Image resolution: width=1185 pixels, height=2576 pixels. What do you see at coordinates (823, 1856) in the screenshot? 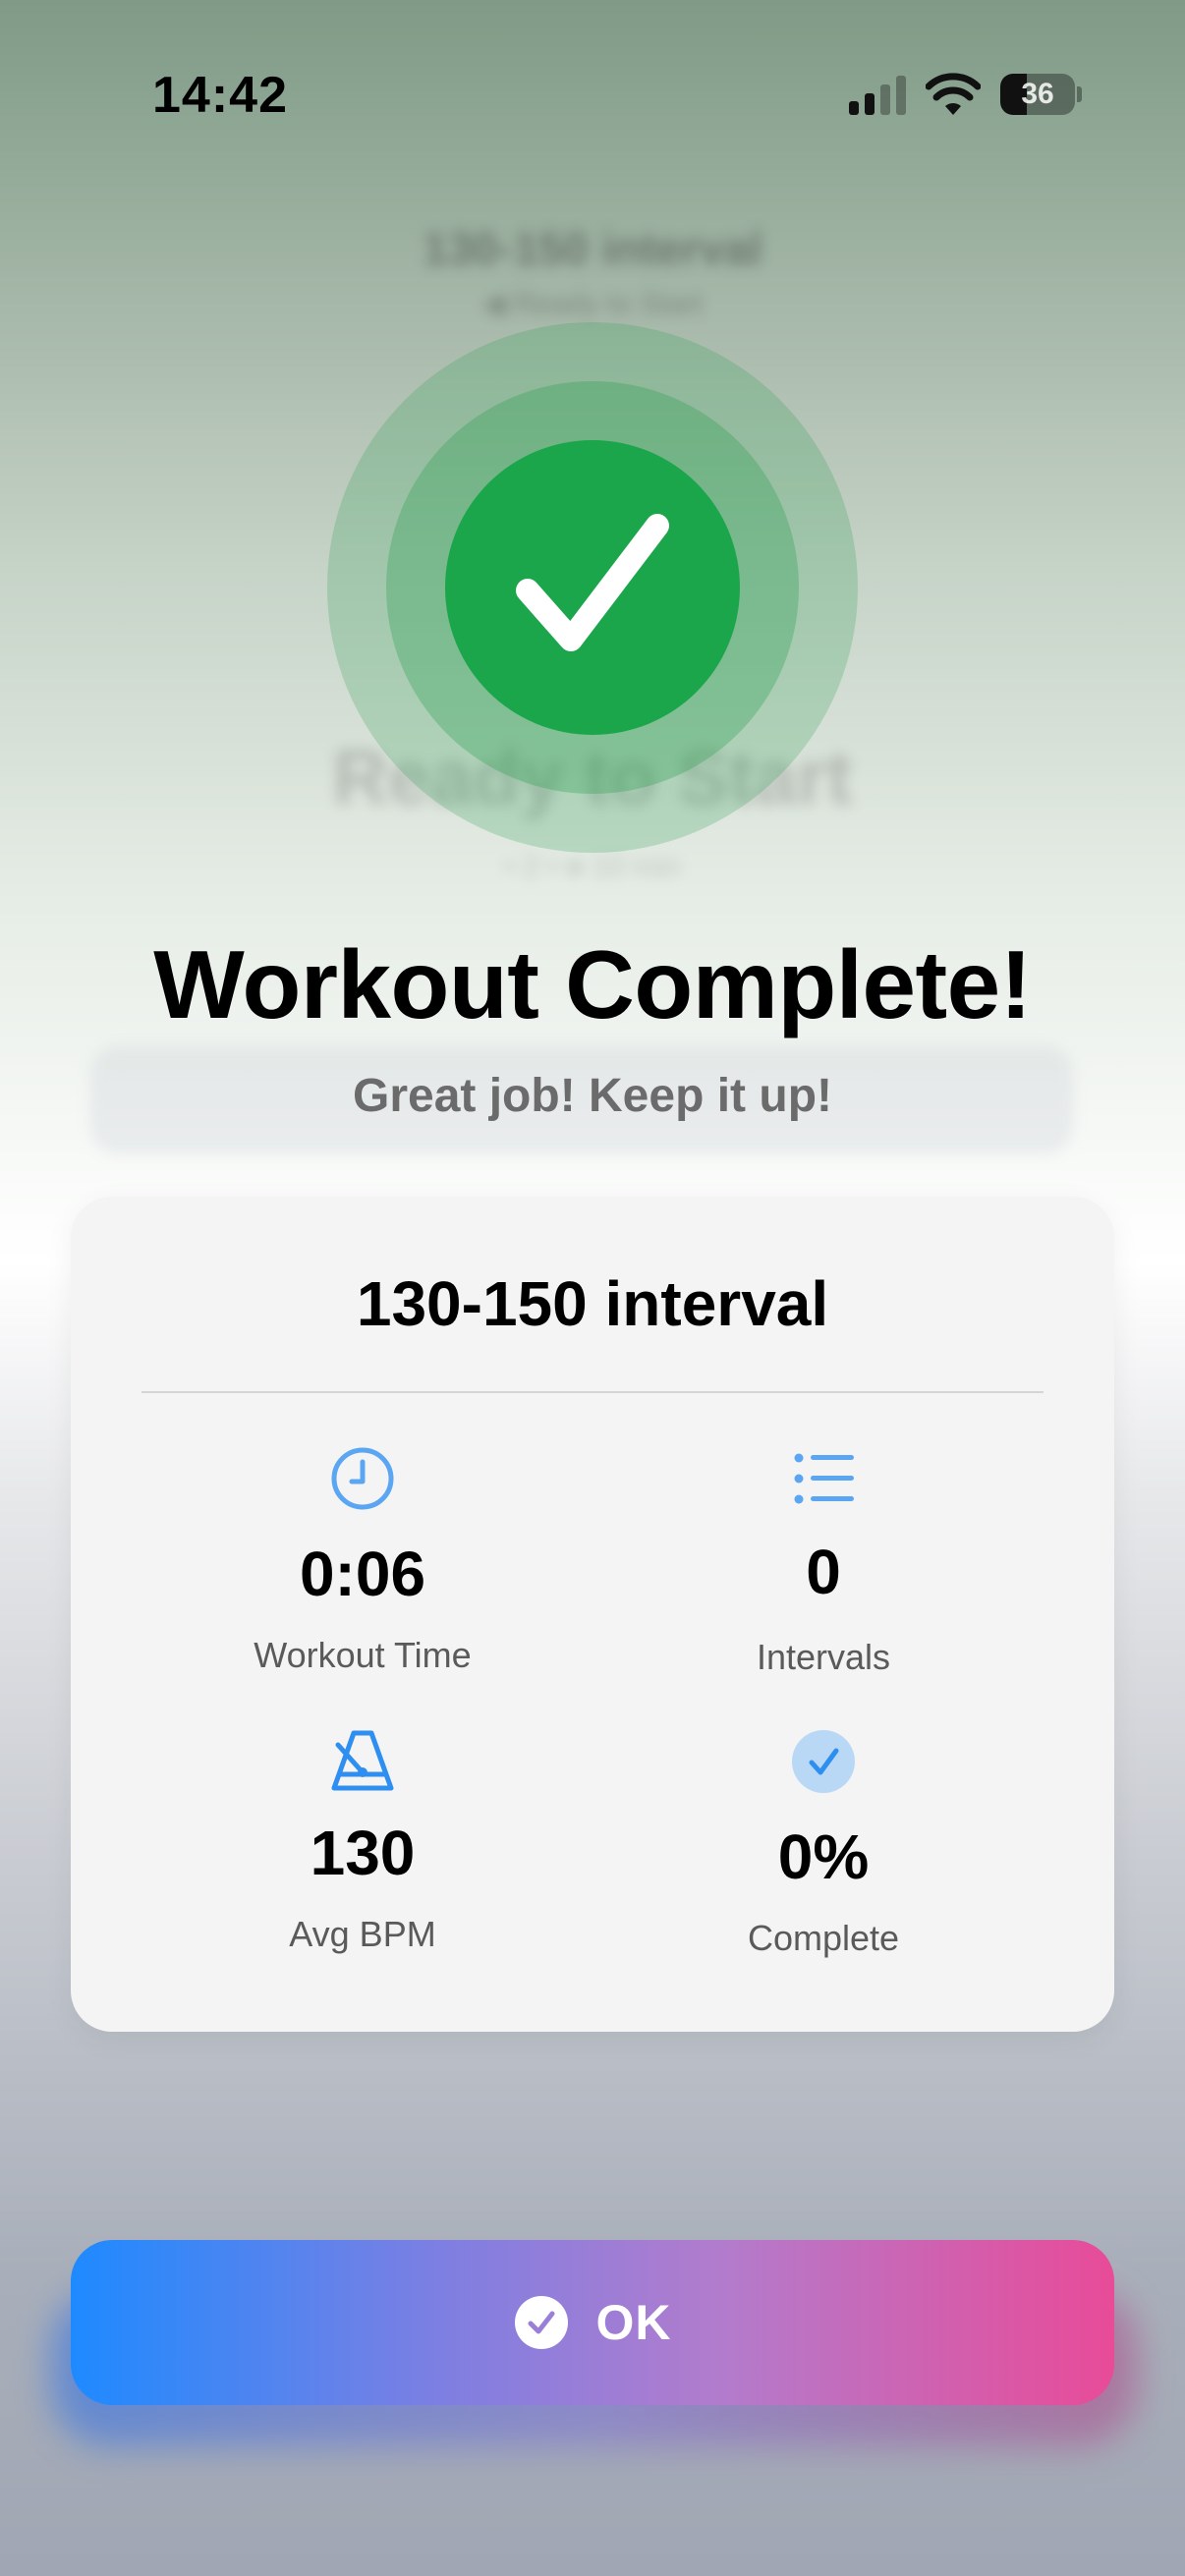
I see `stat-value: 0%` at bounding box center [823, 1856].